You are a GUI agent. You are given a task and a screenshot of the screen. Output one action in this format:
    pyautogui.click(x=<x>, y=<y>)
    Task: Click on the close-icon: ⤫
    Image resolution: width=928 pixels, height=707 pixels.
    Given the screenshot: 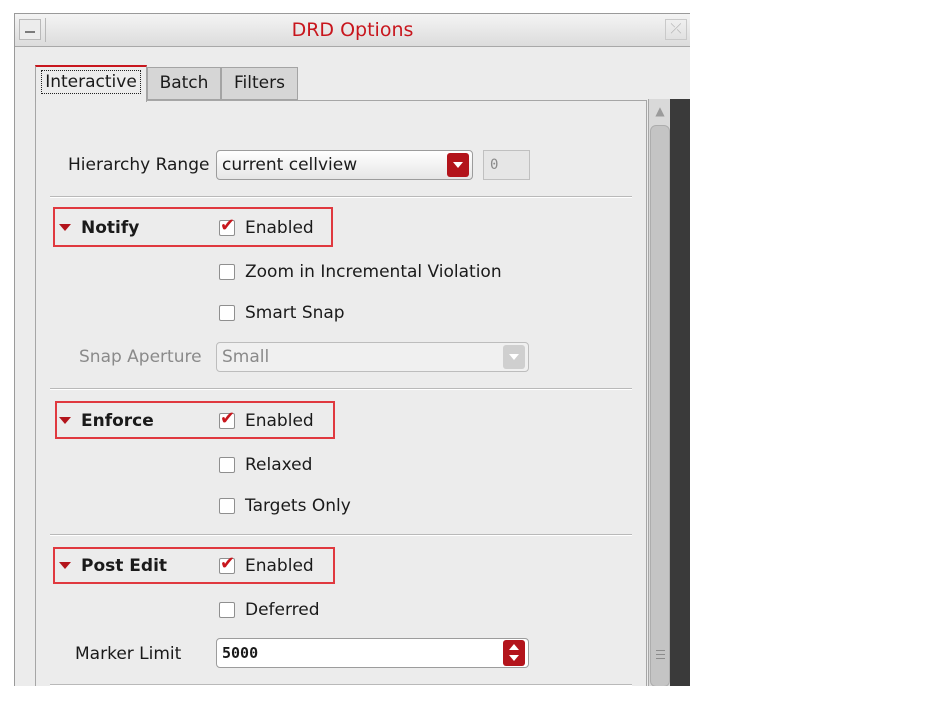 What is the action you would take?
    pyautogui.click(x=676, y=29)
    